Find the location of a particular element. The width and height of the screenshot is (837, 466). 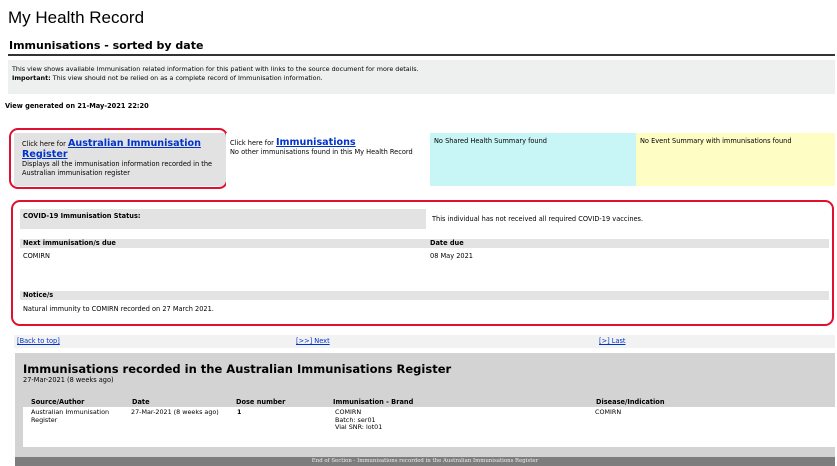

shared-health-summary-card: No Shared Health Summary found is located at coordinates (533, 159).